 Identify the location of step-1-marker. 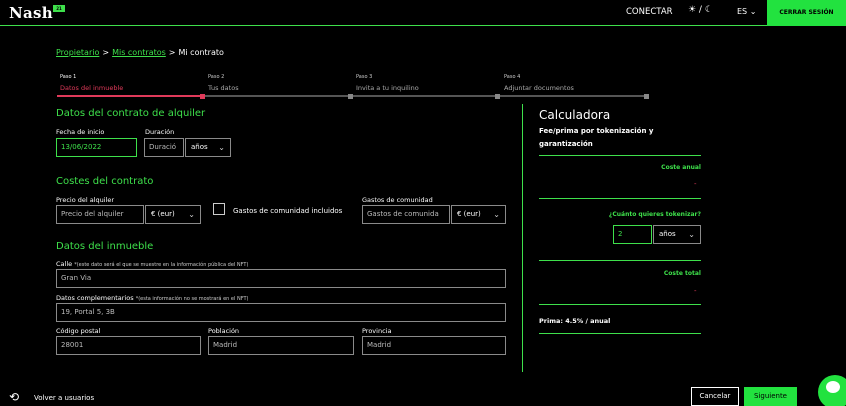
(202, 96).